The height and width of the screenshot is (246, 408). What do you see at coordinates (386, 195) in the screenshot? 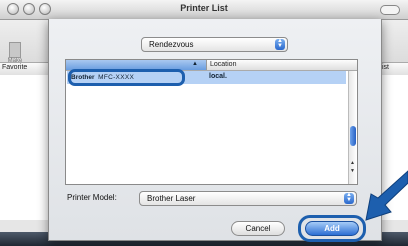
I see `pointer-arrow-icon` at bounding box center [386, 195].